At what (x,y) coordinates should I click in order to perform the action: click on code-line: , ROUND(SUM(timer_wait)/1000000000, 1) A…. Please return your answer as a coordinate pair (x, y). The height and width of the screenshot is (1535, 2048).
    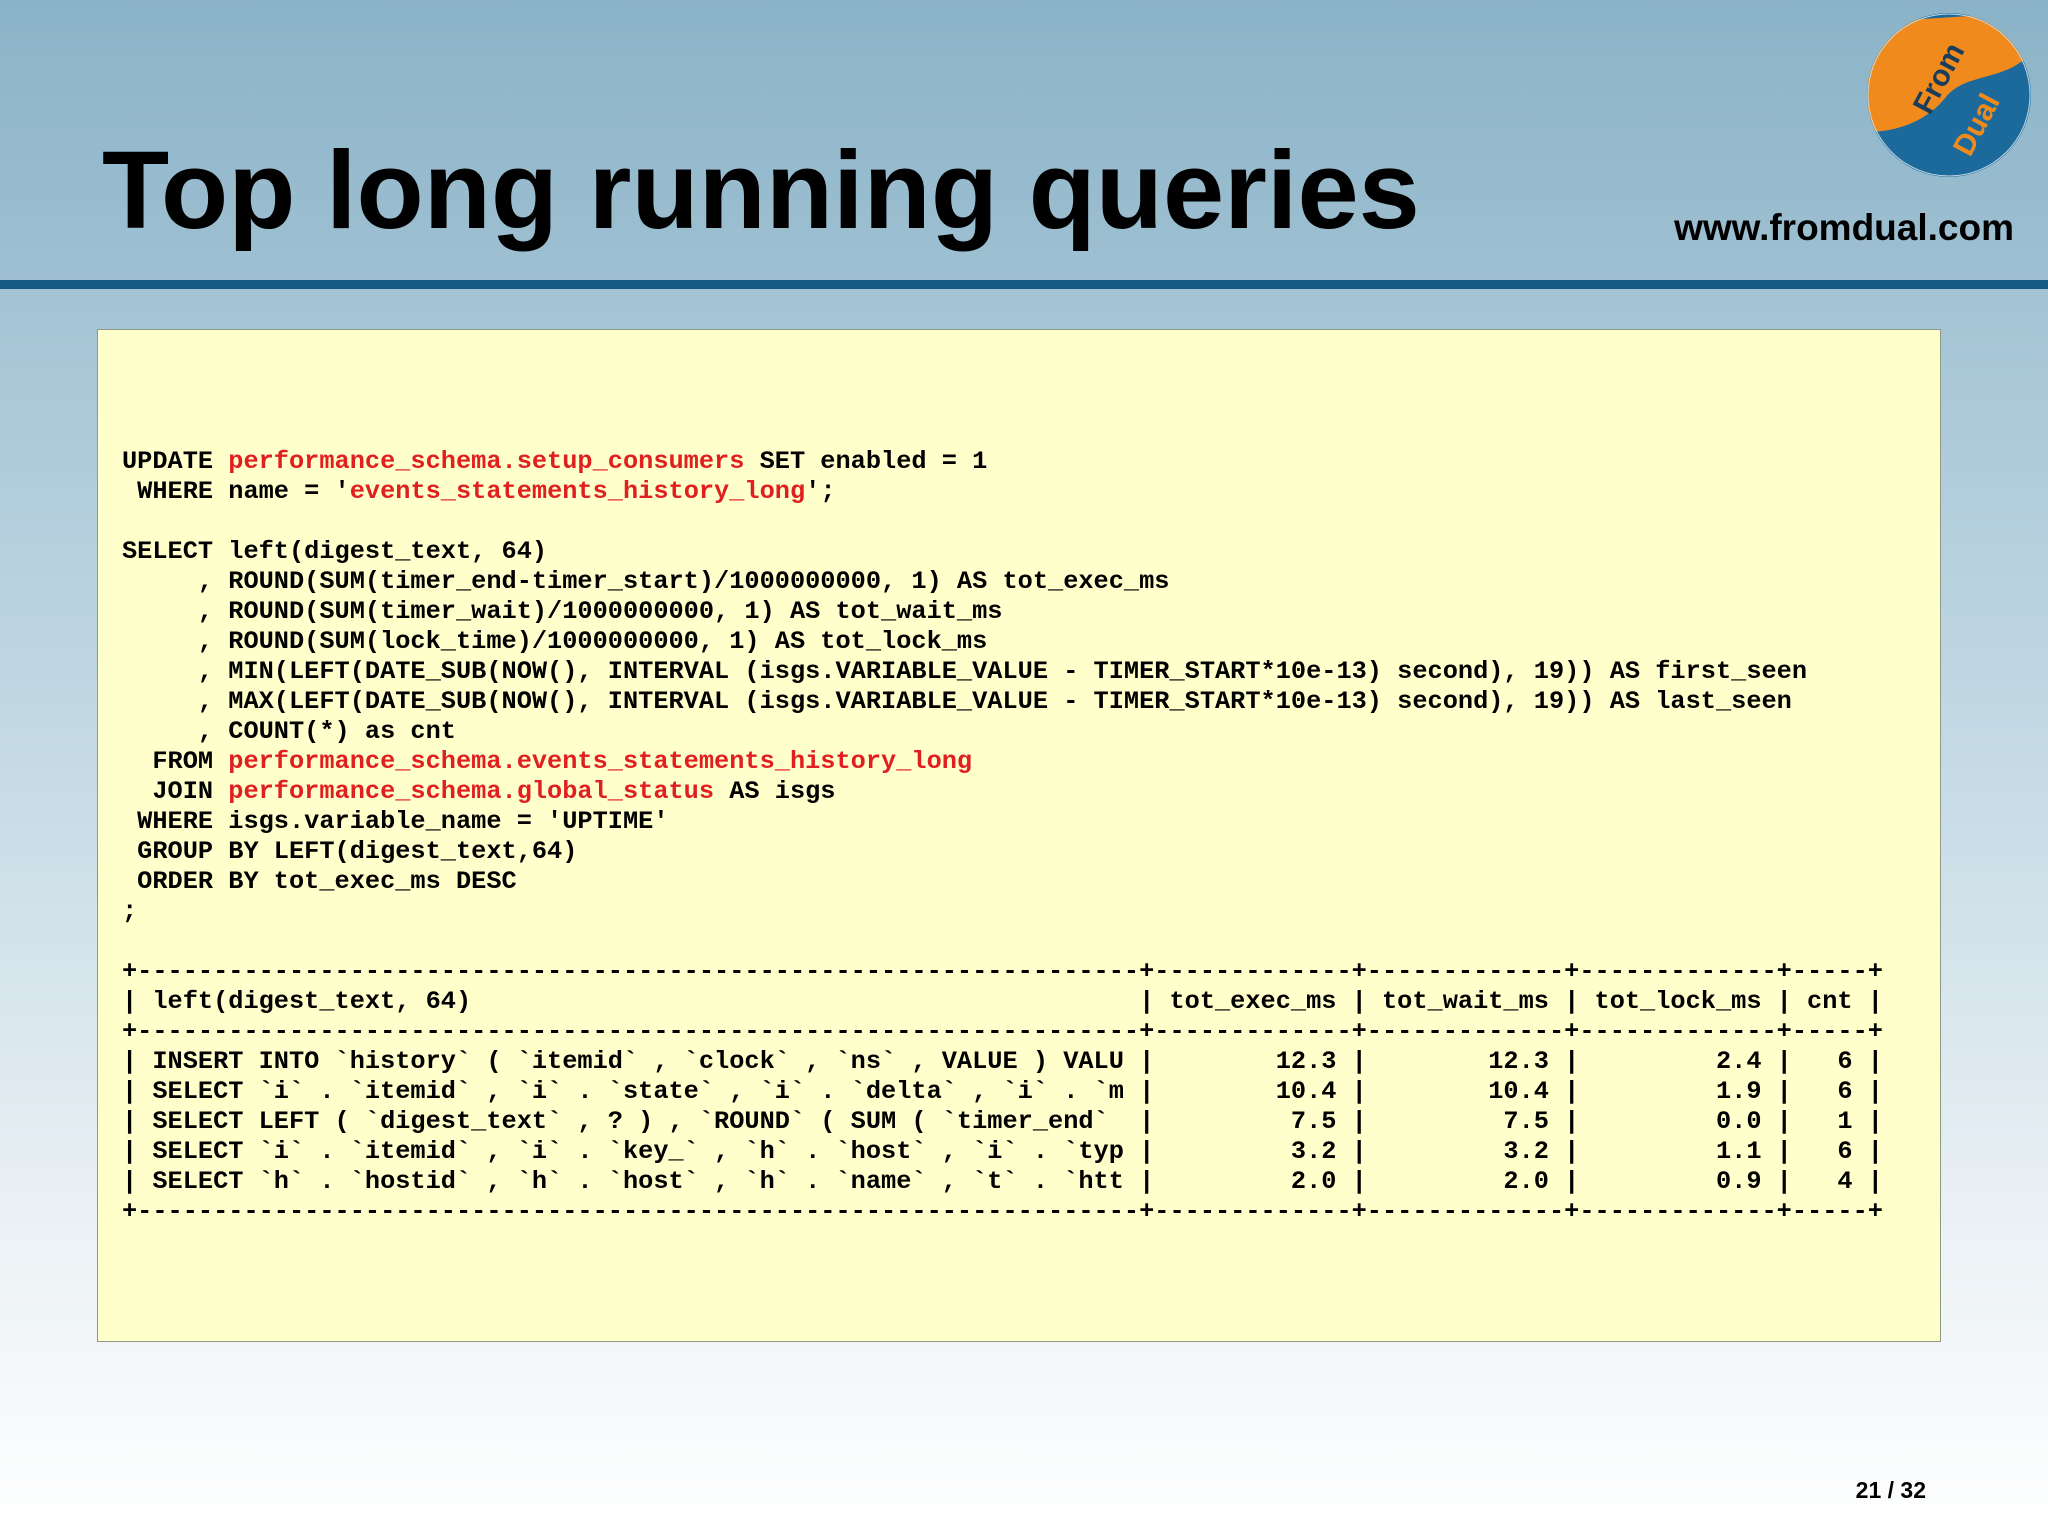
    Looking at the image, I should click on (1002, 612).